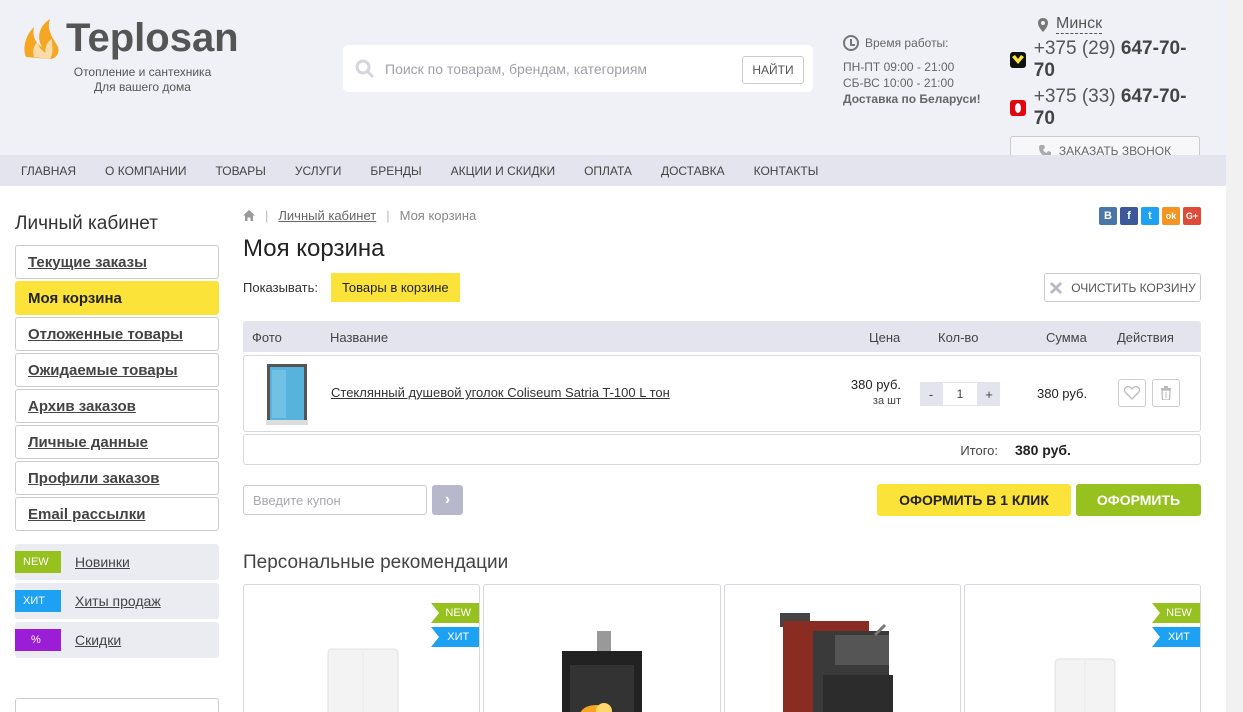  Describe the element at coordinates (1107, 60) in the screenshot. I see `phone-velcom: +375 (29) 647-70-70` at that location.